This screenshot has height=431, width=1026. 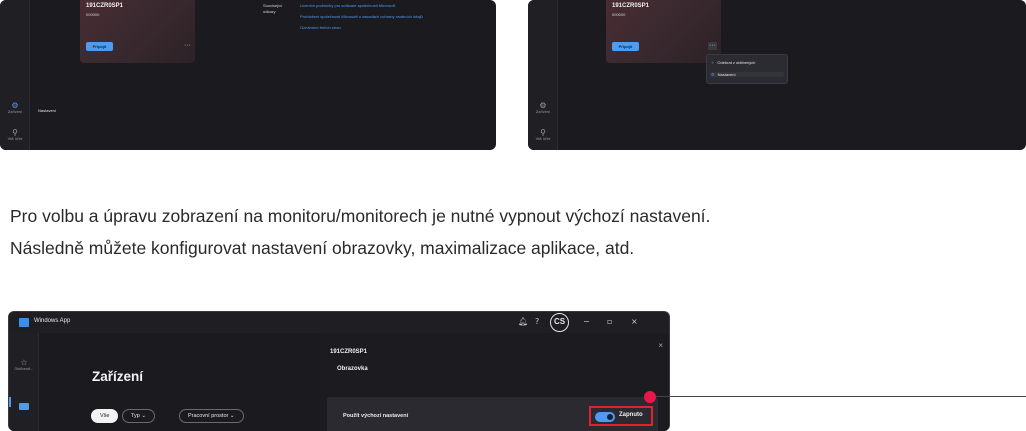 I want to click on highlight-box: Zapnuto, so click(x=621, y=416).